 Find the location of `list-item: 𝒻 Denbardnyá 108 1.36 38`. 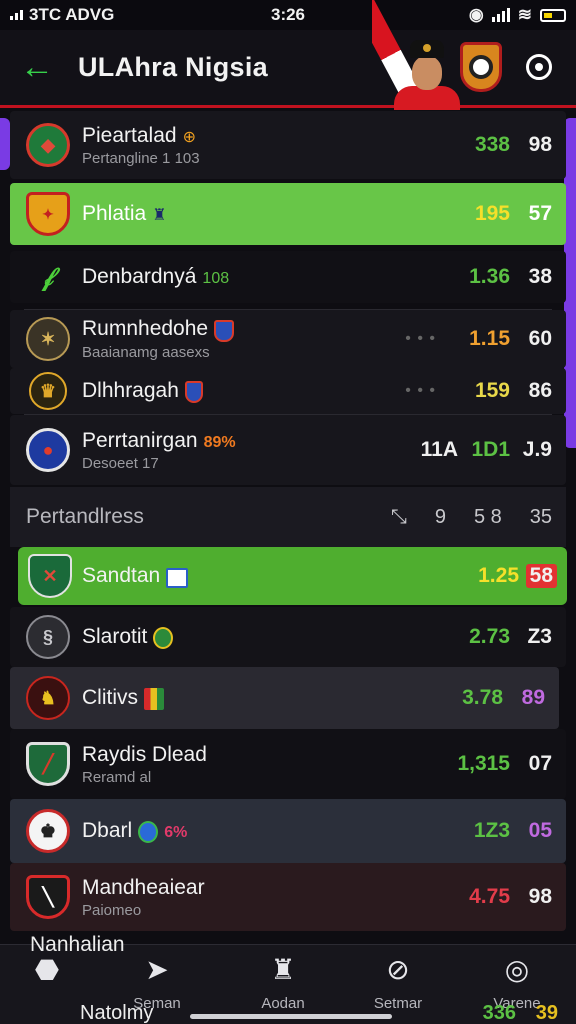

list-item: 𝒻 Denbardnyá 108 1.36 38 is located at coordinates (288, 277).